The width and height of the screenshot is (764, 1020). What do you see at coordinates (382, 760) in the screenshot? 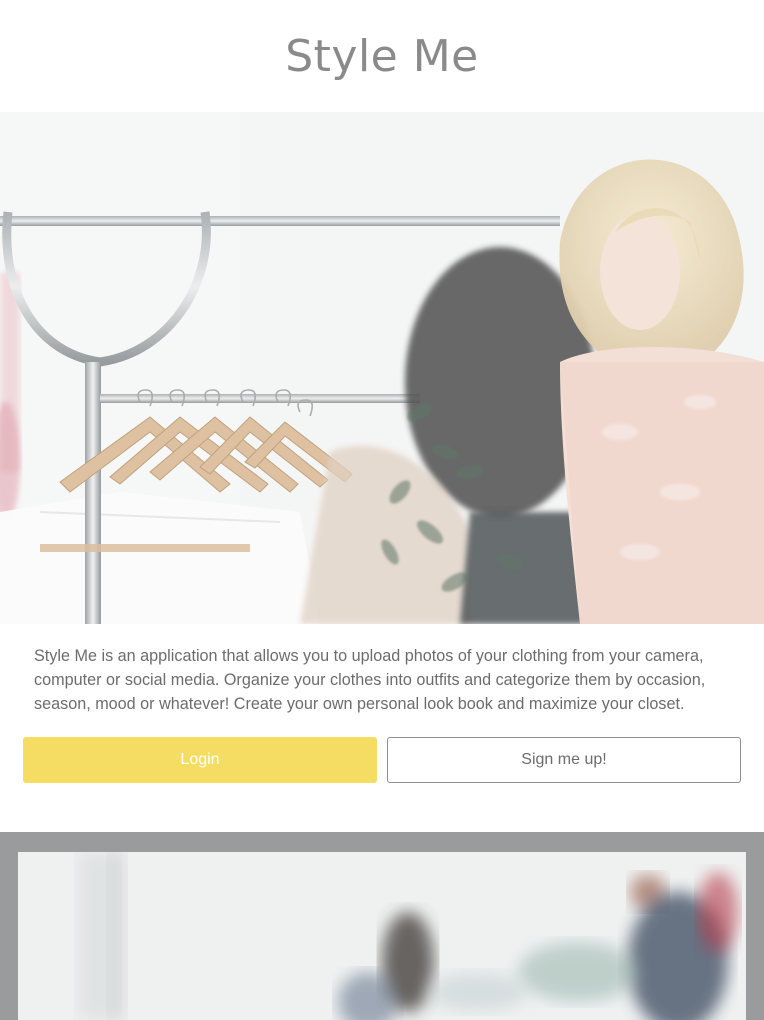
I see `auth-actions: Login Sign me up!` at bounding box center [382, 760].